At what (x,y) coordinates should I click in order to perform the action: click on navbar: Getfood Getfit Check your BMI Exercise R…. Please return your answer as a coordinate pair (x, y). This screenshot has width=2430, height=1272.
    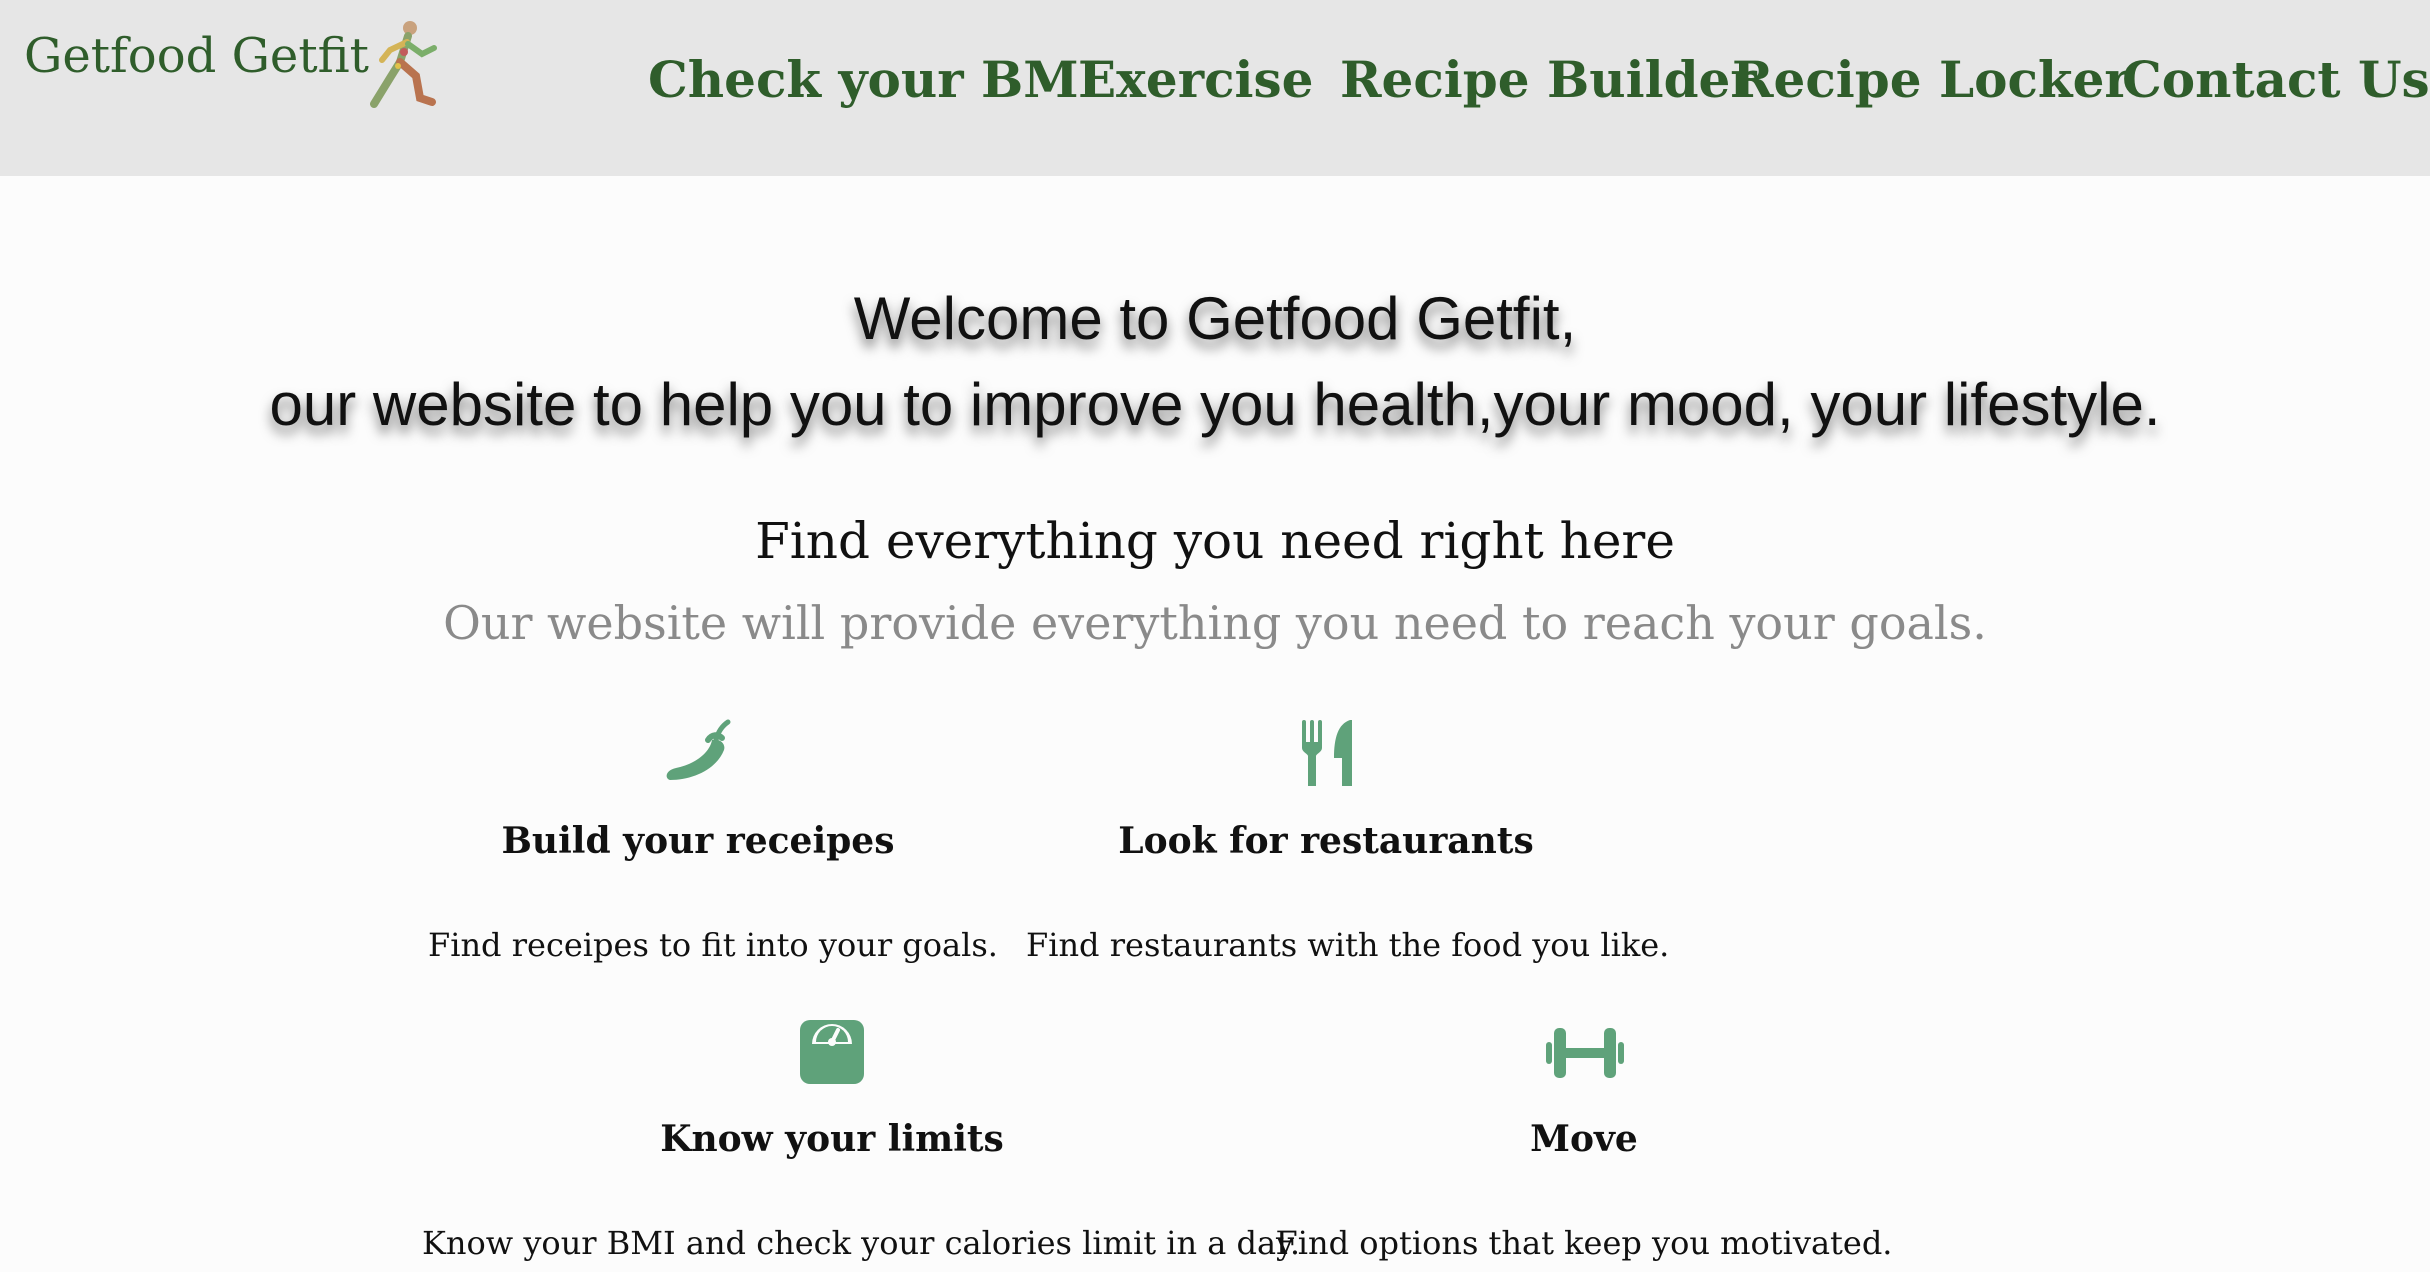
    Looking at the image, I should click on (1215, 88).